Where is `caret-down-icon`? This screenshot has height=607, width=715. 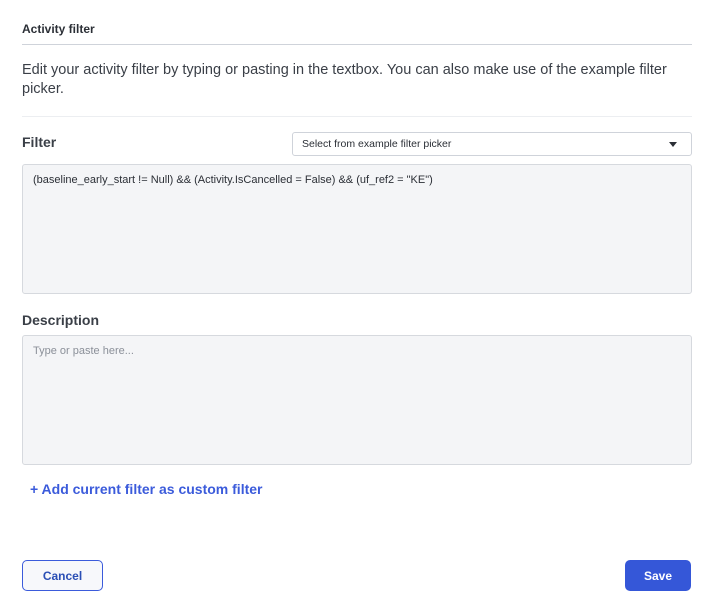 caret-down-icon is located at coordinates (673, 144).